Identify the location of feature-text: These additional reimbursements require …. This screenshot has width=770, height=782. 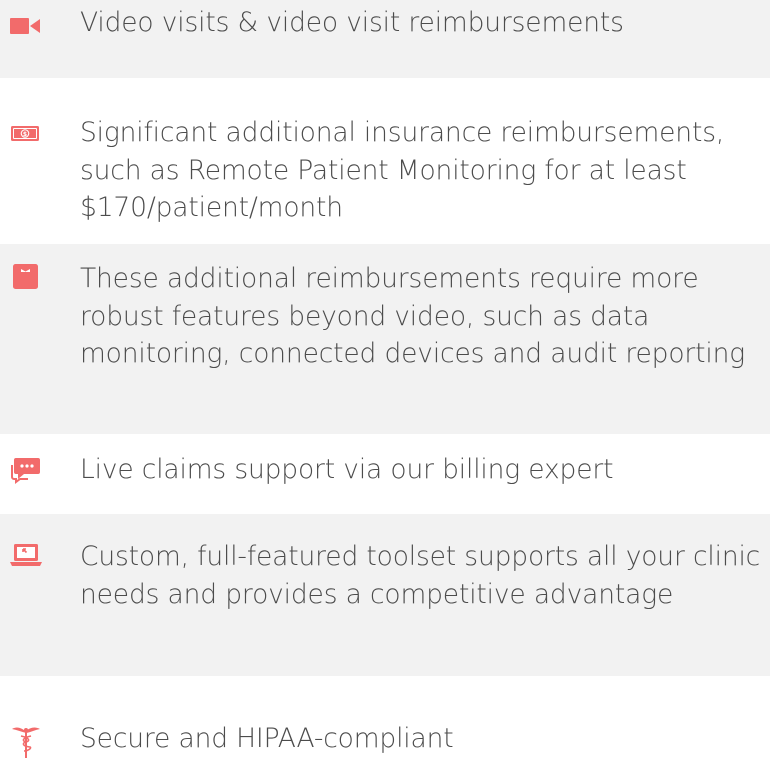
(413, 316).